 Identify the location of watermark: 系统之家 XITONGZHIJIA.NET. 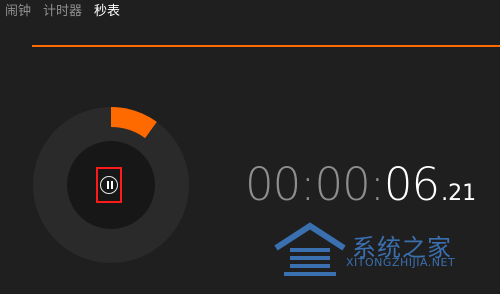
(380, 250).